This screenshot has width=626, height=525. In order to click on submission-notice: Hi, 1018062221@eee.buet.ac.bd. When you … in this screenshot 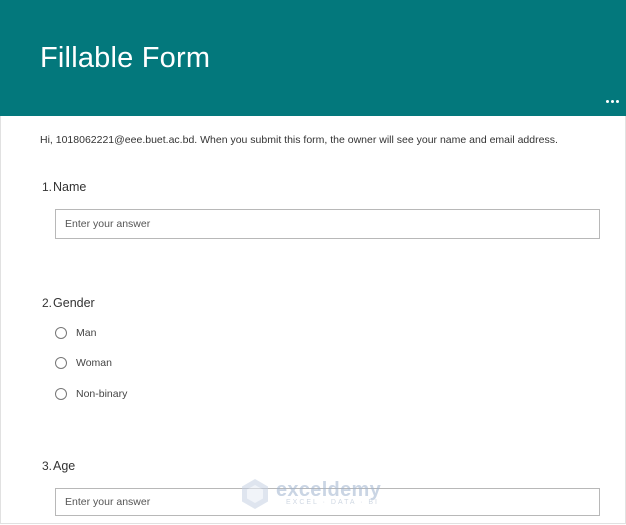, I will do `click(299, 140)`.